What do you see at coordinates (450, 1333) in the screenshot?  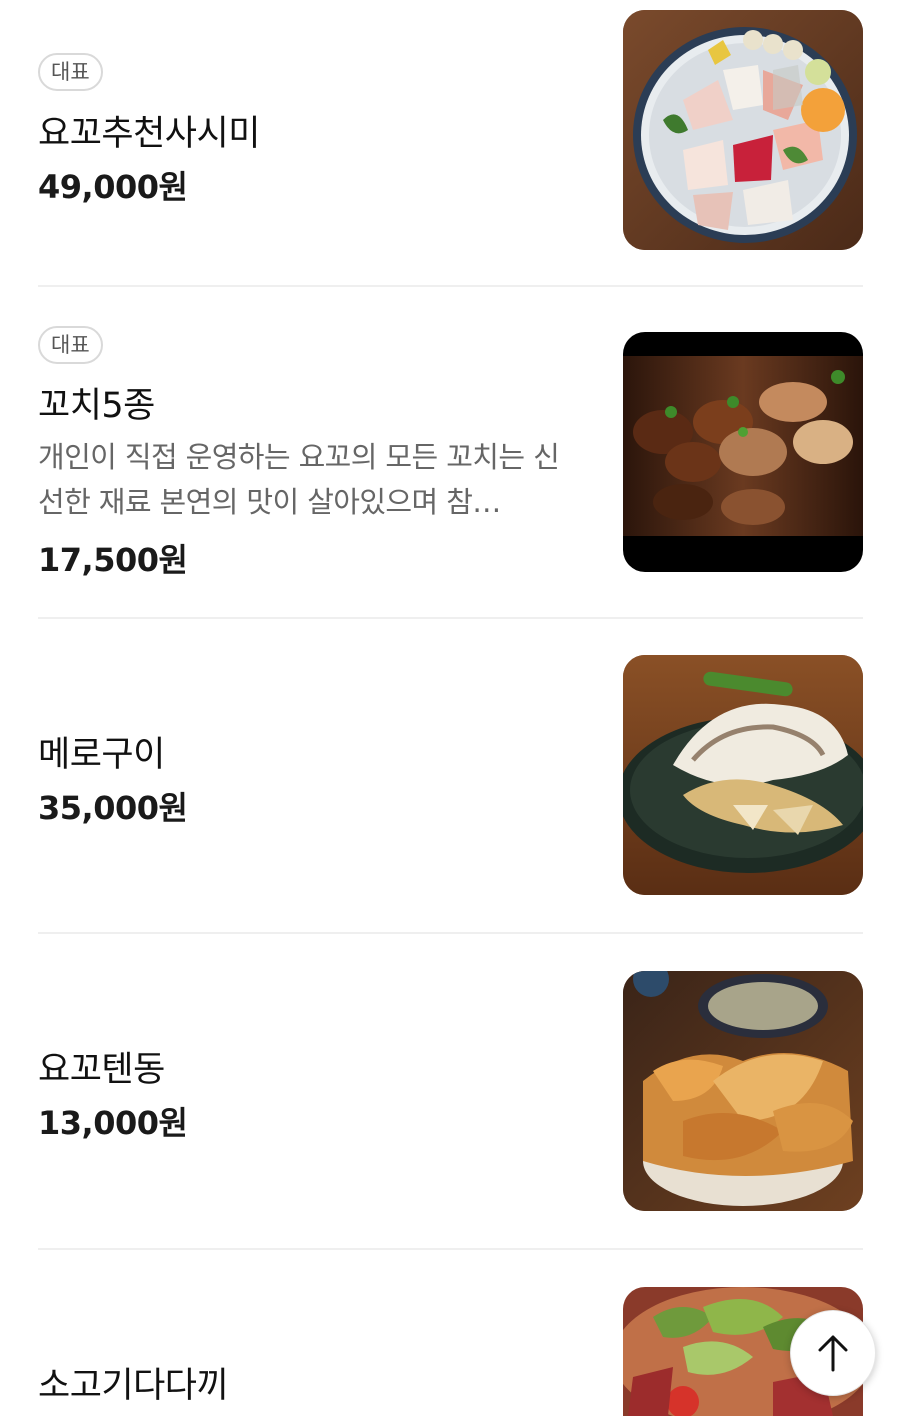 I see `menu-item: 소고기다다끼` at bounding box center [450, 1333].